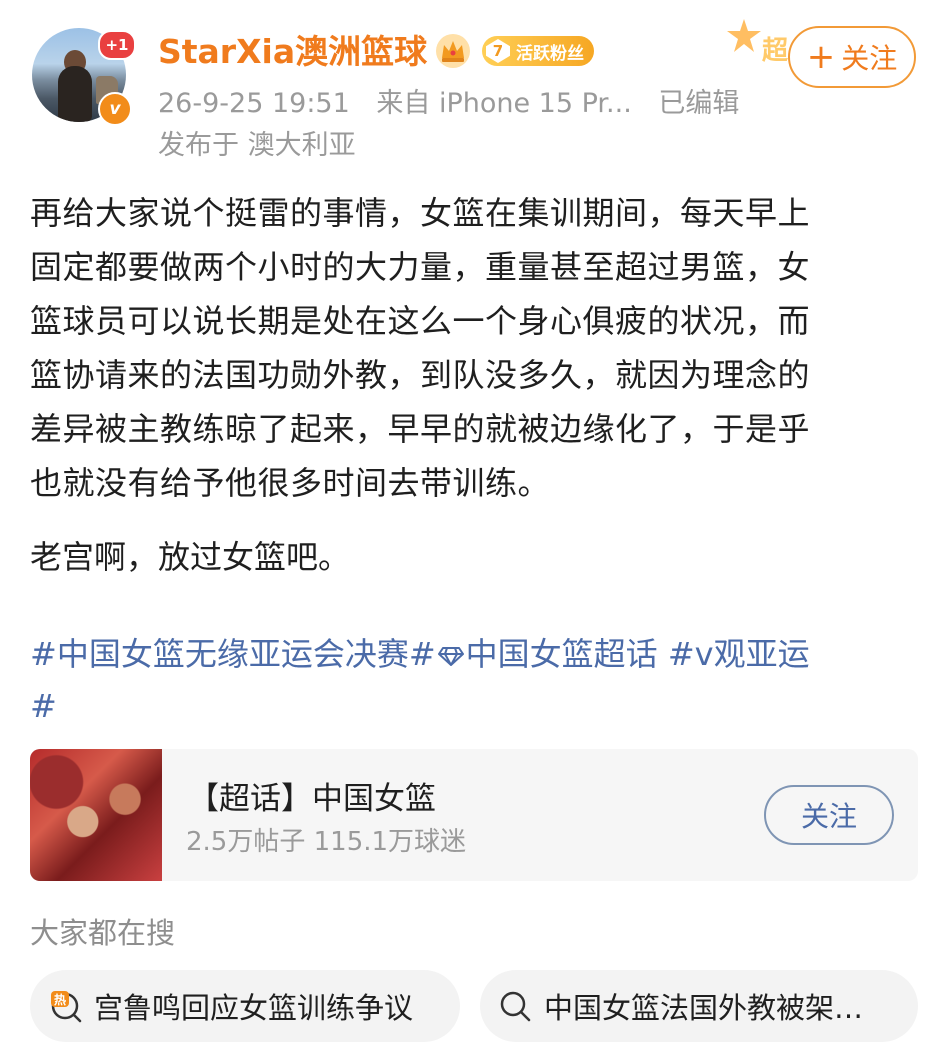  Describe the element at coordinates (75, 94) in the screenshot. I see `avatar-person` at that location.